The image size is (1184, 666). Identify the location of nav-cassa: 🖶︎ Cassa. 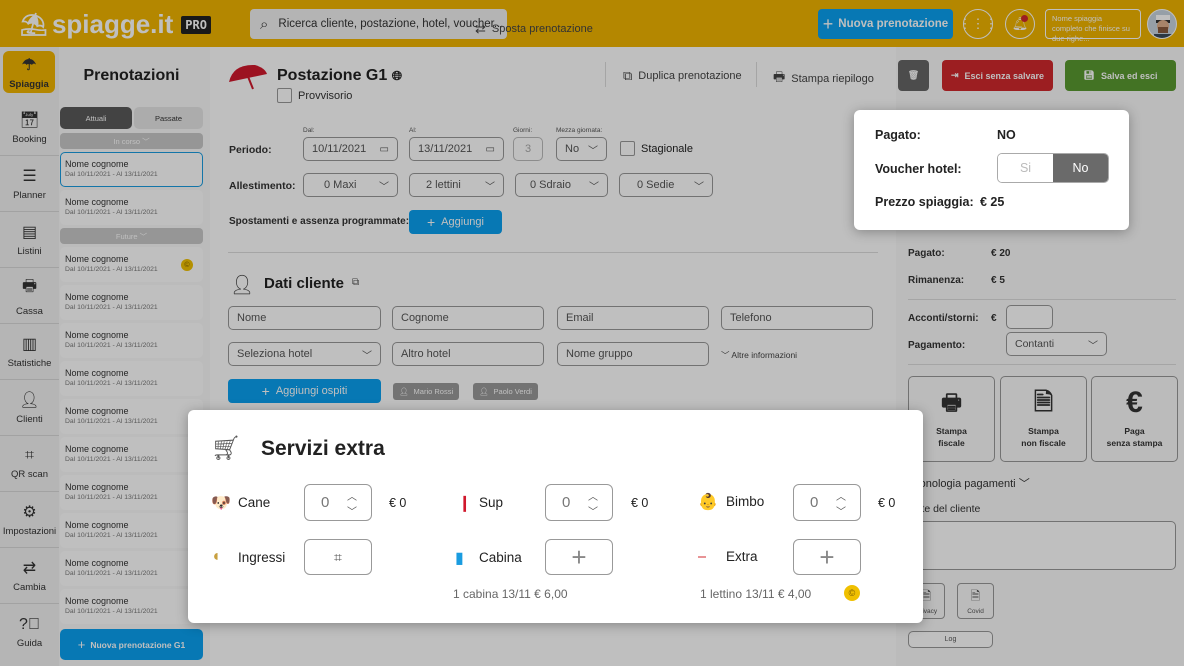
(29, 296).